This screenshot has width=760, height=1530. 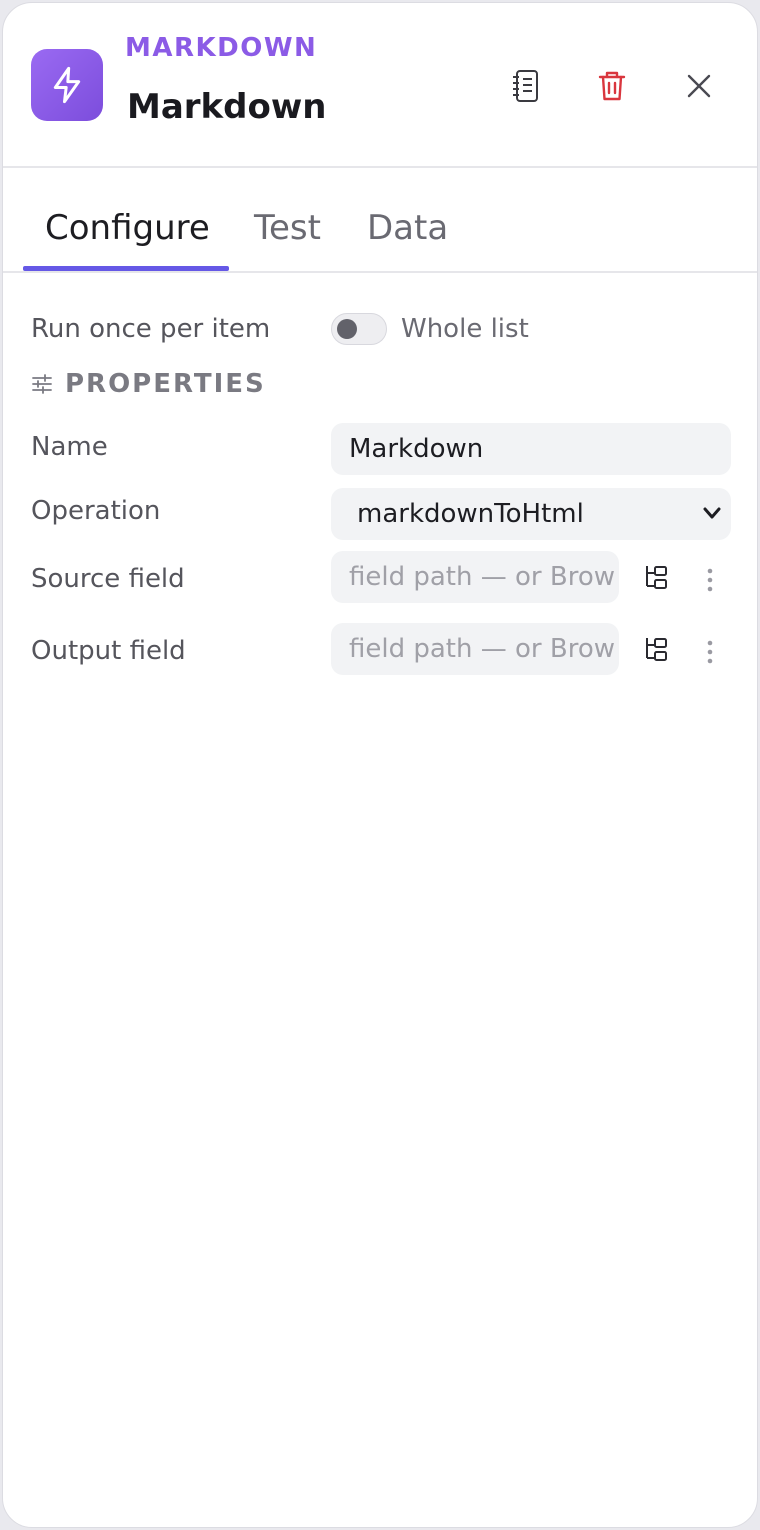 What do you see at coordinates (407, 228) in the screenshot?
I see `tab-data: Data` at bounding box center [407, 228].